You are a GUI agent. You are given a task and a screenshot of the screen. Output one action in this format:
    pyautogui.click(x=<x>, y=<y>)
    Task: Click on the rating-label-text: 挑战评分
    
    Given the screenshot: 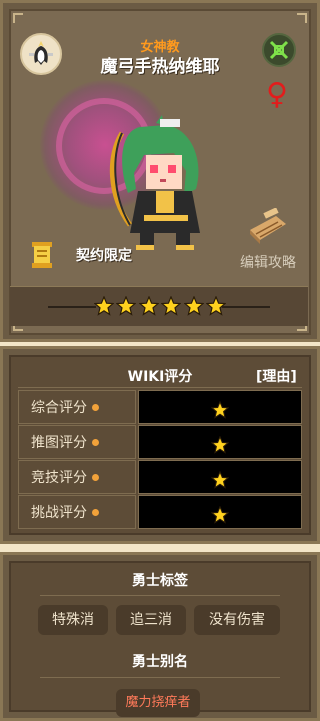 What is the action you would take?
    pyautogui.click(x=59, y=513)
    